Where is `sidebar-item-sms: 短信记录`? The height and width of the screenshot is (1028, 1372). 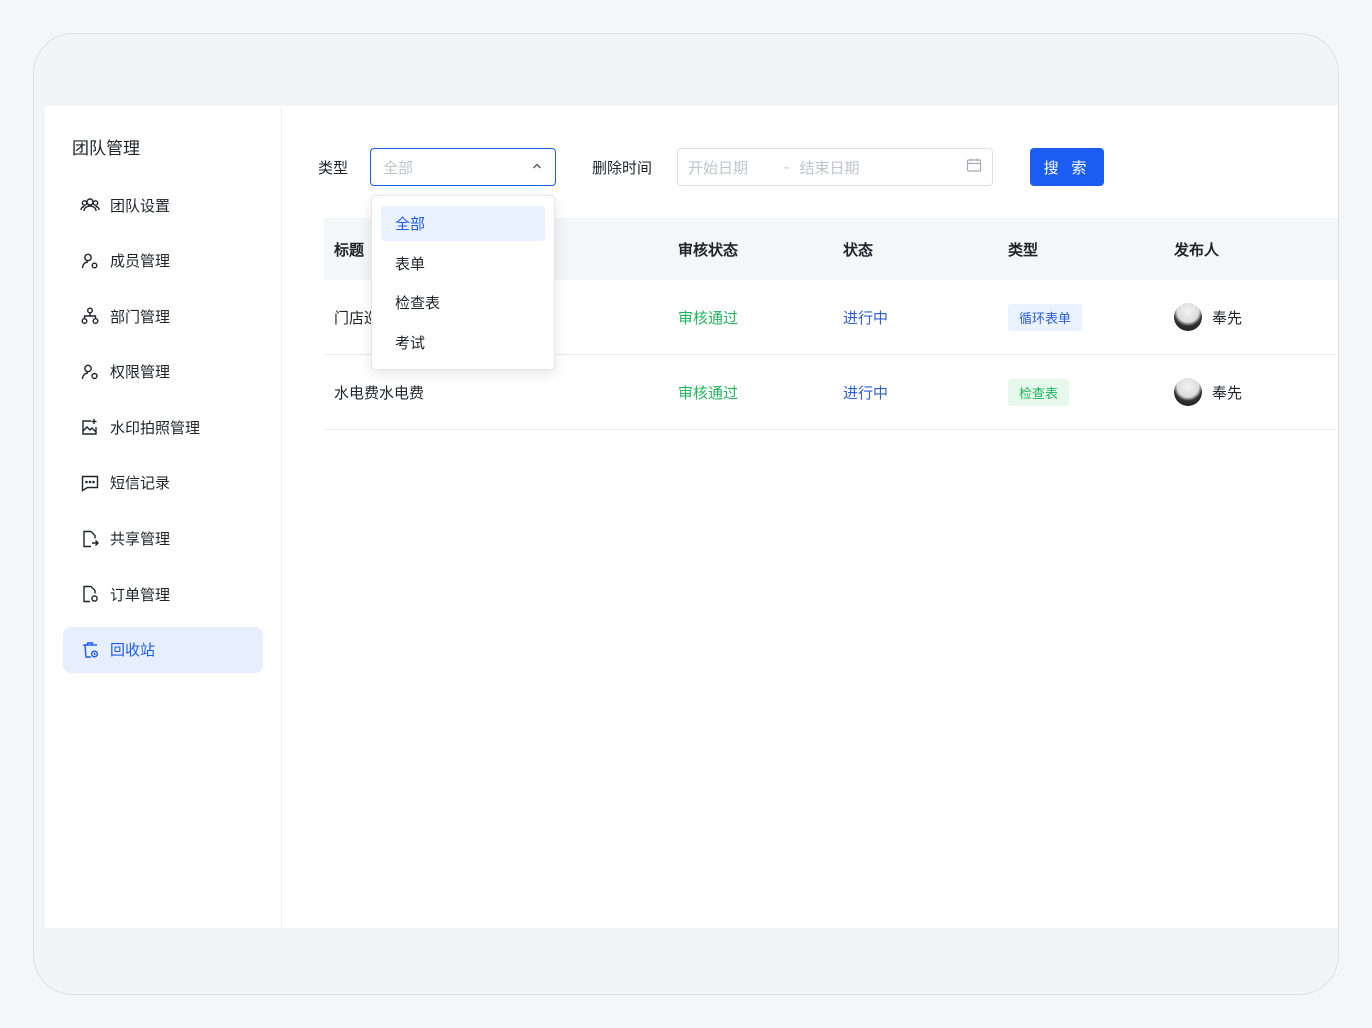
sidebar-item-sms: 短信记录 is located at coordinates (163, 483).